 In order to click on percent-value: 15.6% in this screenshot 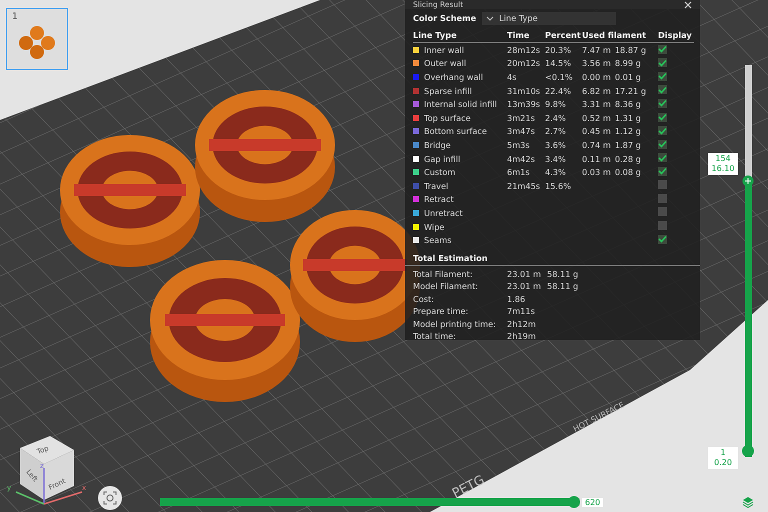, I will do `click(558, 185)`.